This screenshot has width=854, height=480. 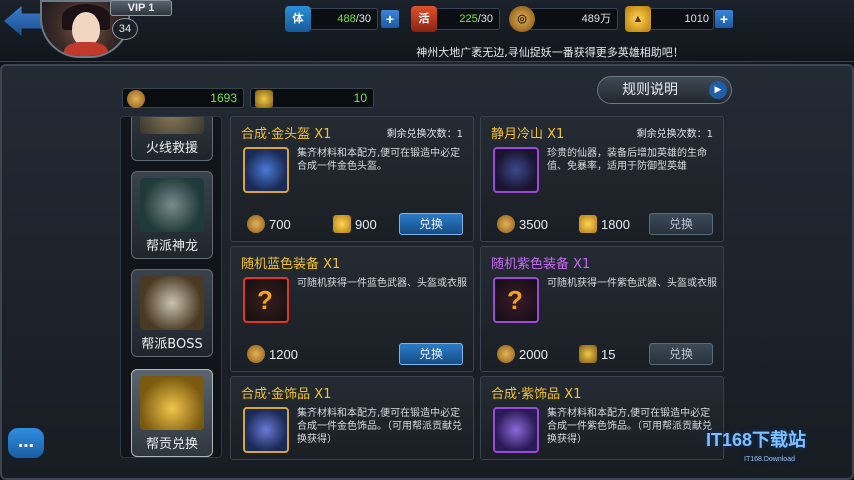 I want to click on watermark-logo: IT168下载站 IT168.Download, so click(x=779, y=449).